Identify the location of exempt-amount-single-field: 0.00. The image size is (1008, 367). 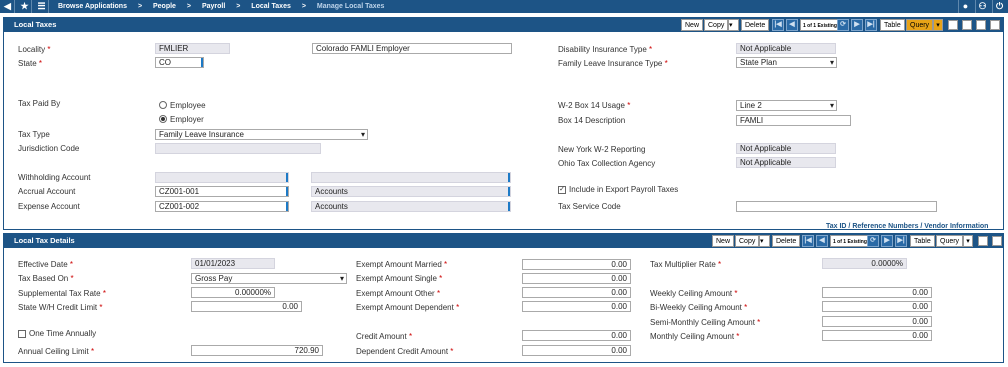
(576, 278).